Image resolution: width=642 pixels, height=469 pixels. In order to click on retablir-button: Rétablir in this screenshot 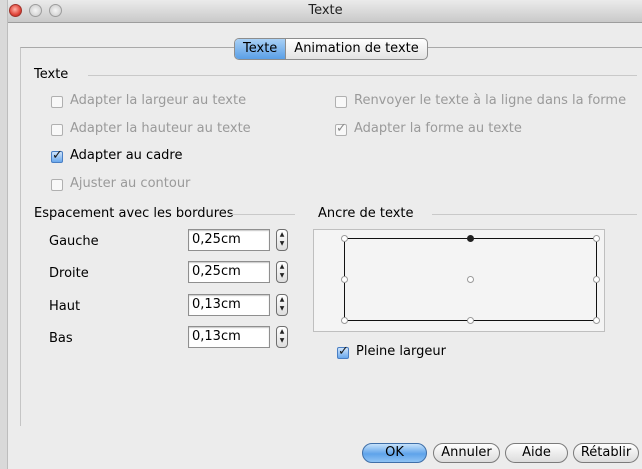, I will do `click(606, 453)`.